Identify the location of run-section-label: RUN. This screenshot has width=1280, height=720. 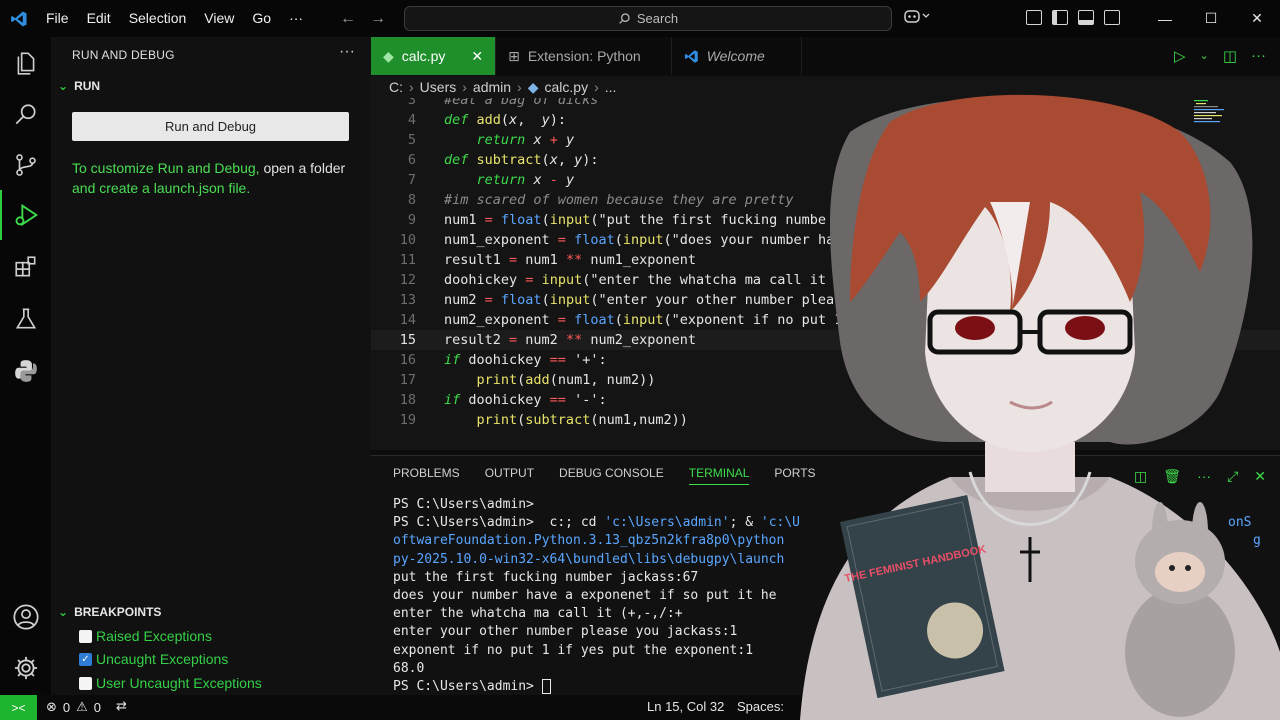
(87, 86).